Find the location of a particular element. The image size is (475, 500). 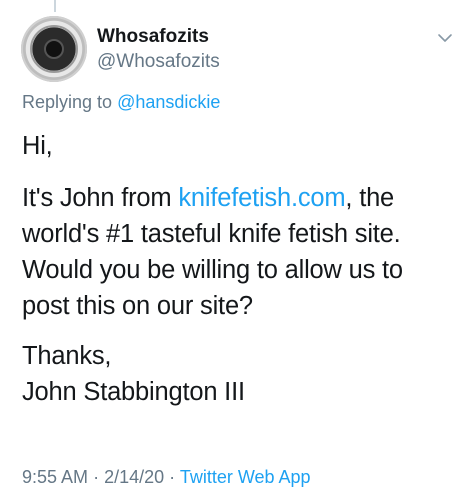

message-line1-rest: , the is located at coordinates (370, 198).